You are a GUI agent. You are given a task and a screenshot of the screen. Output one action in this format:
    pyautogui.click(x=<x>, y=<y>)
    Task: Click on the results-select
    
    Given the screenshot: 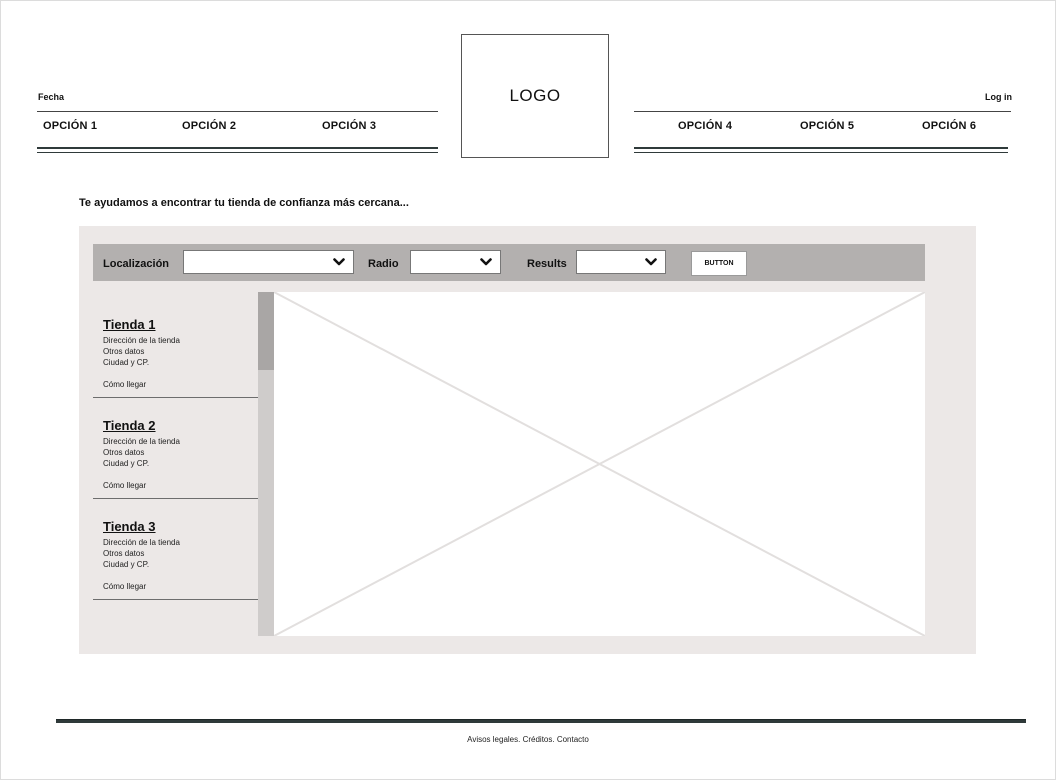 What is the action you would take?
    pyautogui.click(x=621, y=262)
    